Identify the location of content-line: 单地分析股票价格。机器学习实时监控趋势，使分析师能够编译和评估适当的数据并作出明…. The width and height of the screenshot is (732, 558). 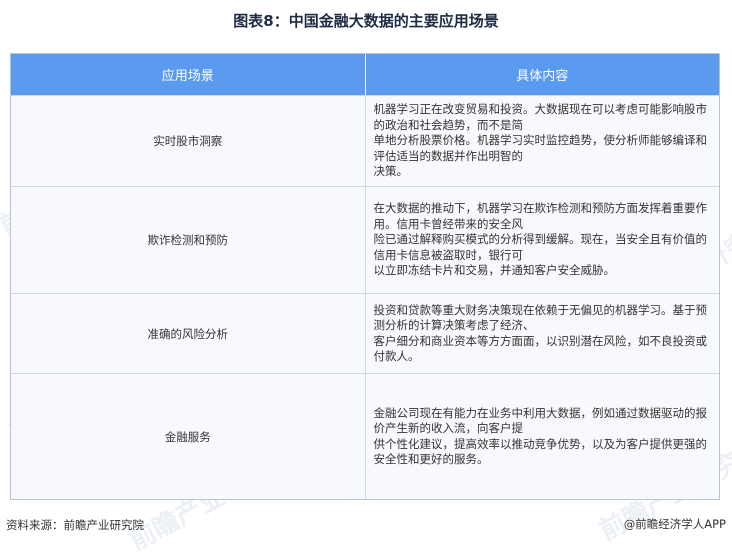
(540, 148).